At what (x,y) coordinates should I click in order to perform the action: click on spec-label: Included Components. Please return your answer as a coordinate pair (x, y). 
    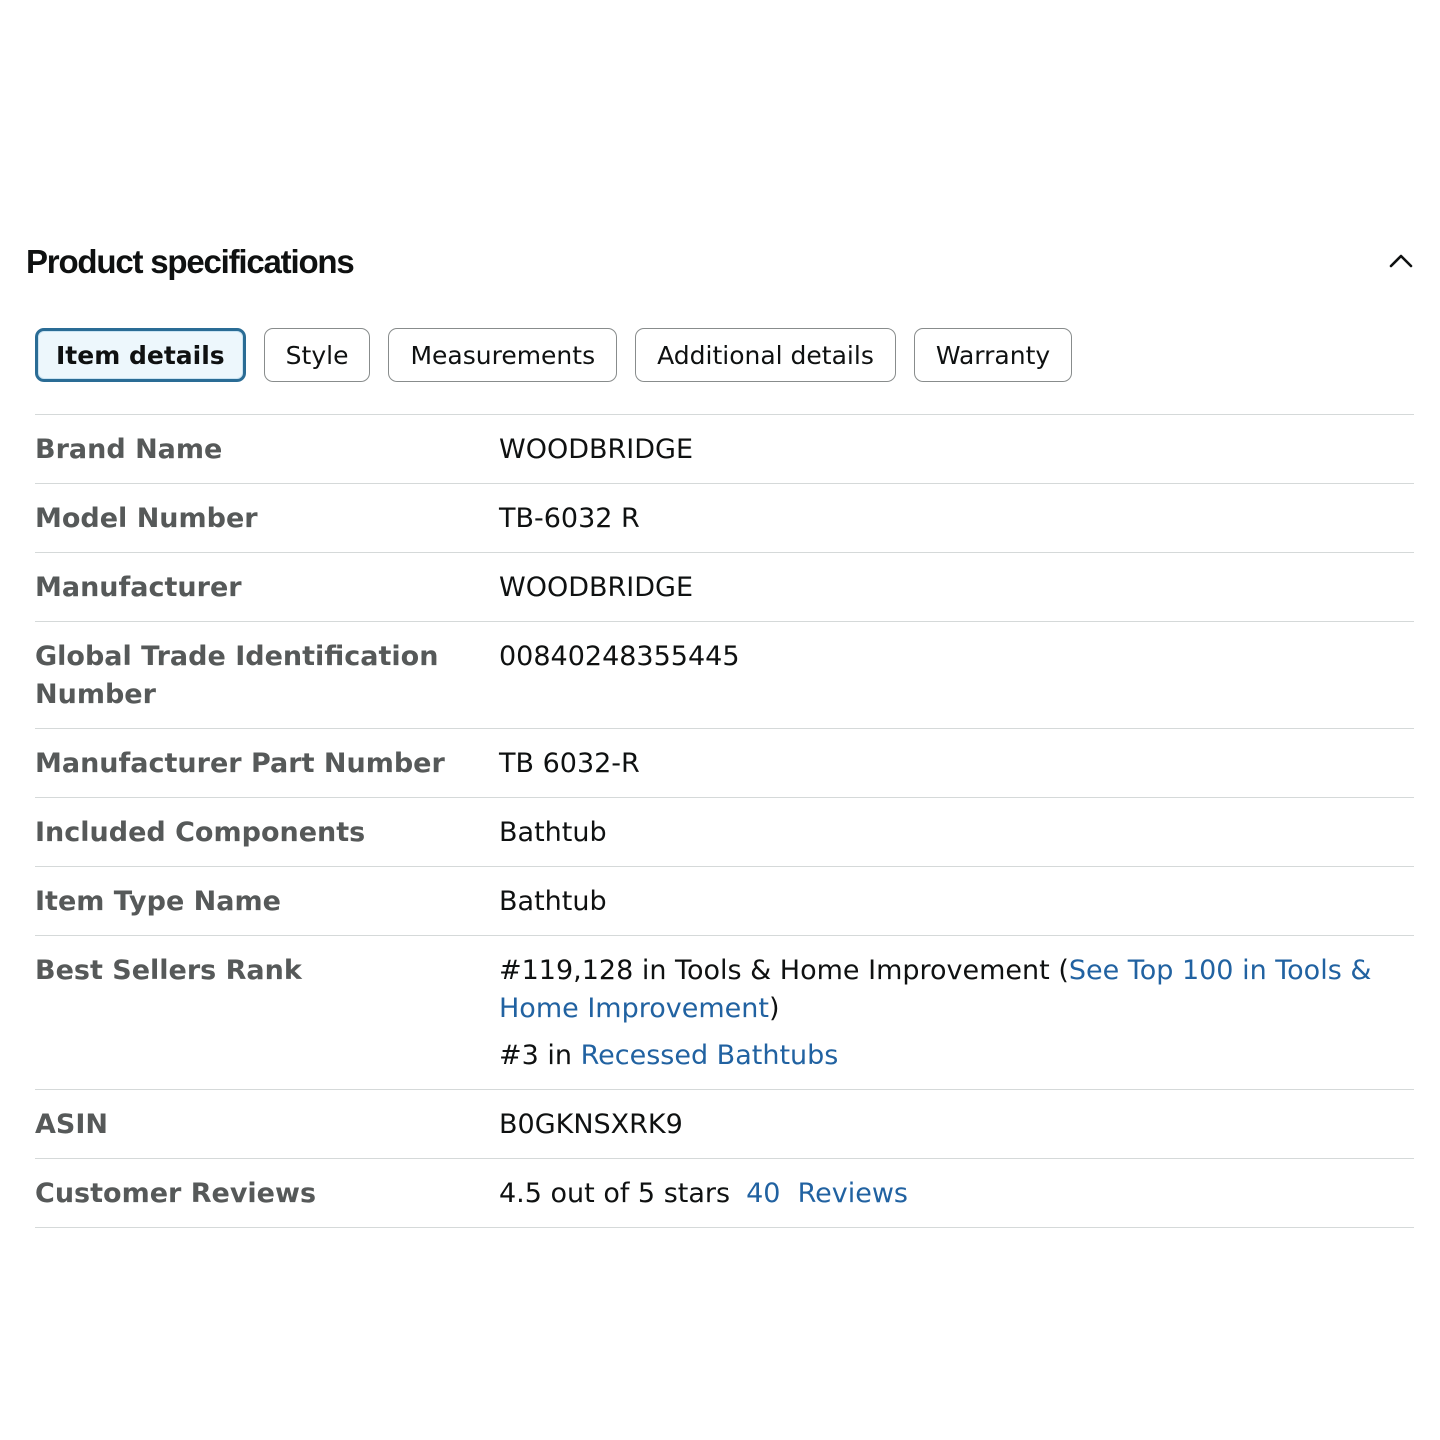
    Looking at the image, I should click on (200, 832).